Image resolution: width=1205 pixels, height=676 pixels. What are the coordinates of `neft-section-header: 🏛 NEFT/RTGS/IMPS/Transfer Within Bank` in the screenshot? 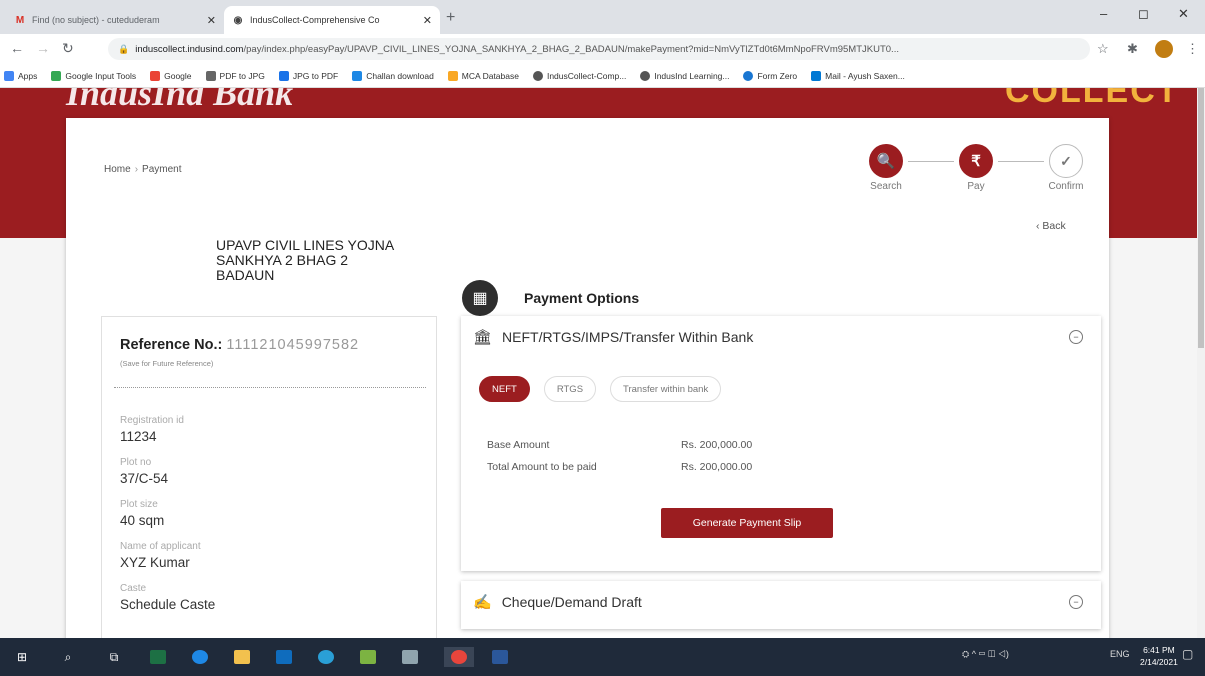 It's located at (613, 337).